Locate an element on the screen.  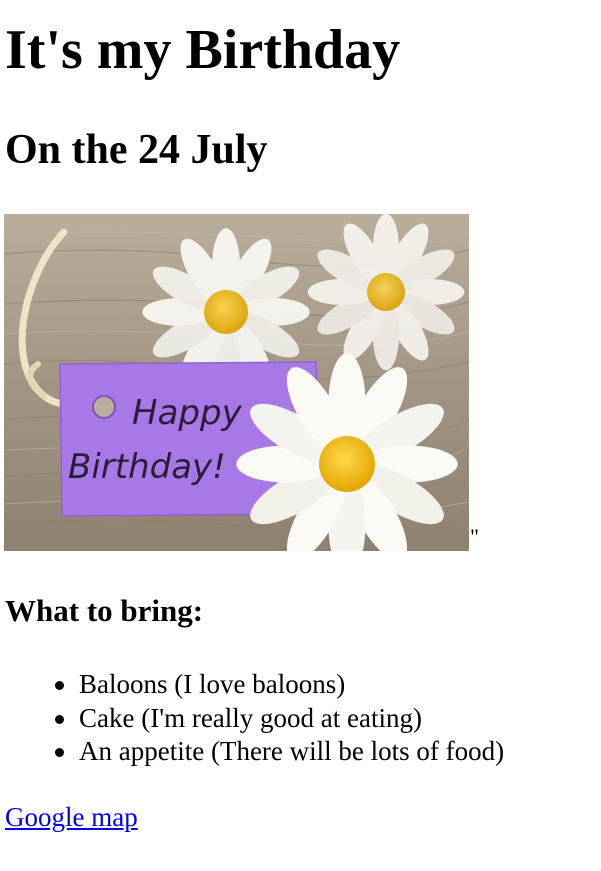
list-item: Baloons (I love baloons) is located at coordinates (279, 685).